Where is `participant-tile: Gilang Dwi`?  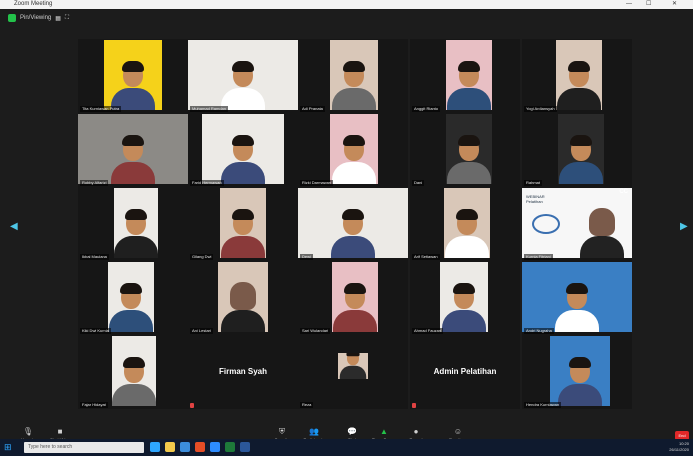
participant-tile: Gilang Dwi is located at coordinates (243, 224).